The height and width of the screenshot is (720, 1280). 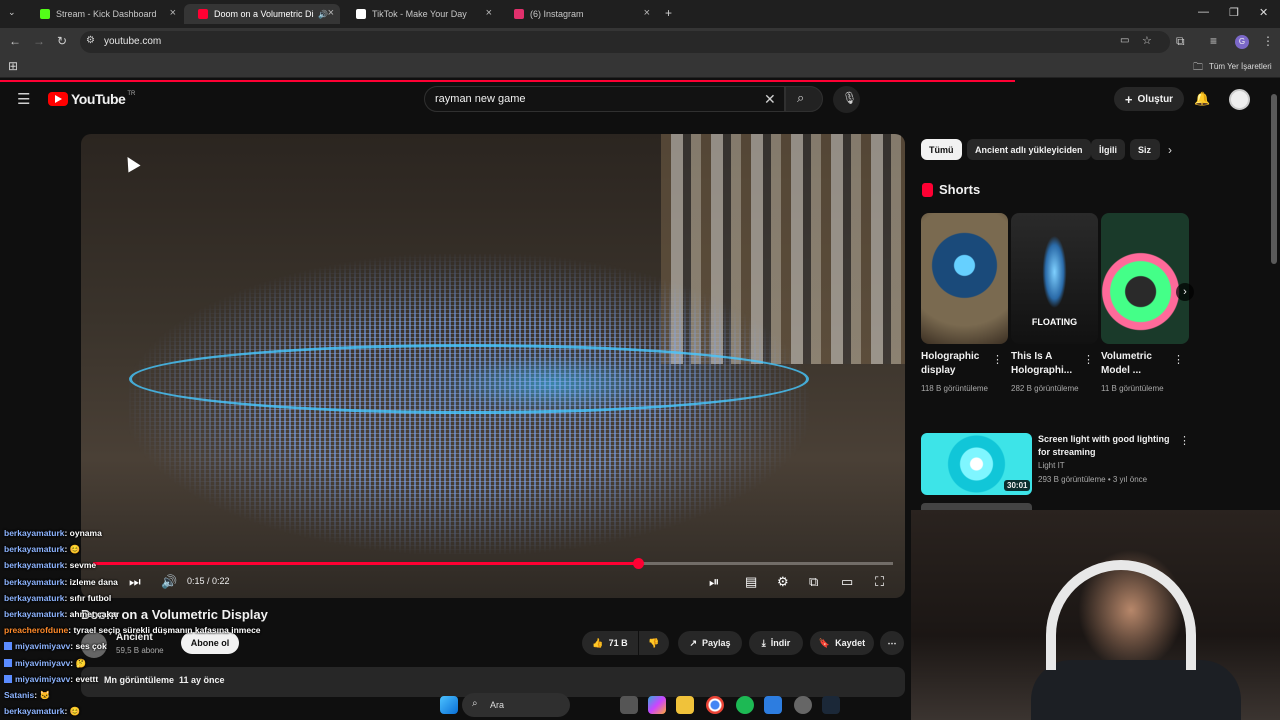 What do you see at coordinates (1029, 149) in the screenshot?
I see `chip-from-uploader: Ancient adlı yükleyiciden` at bounding box center [1029, 149].